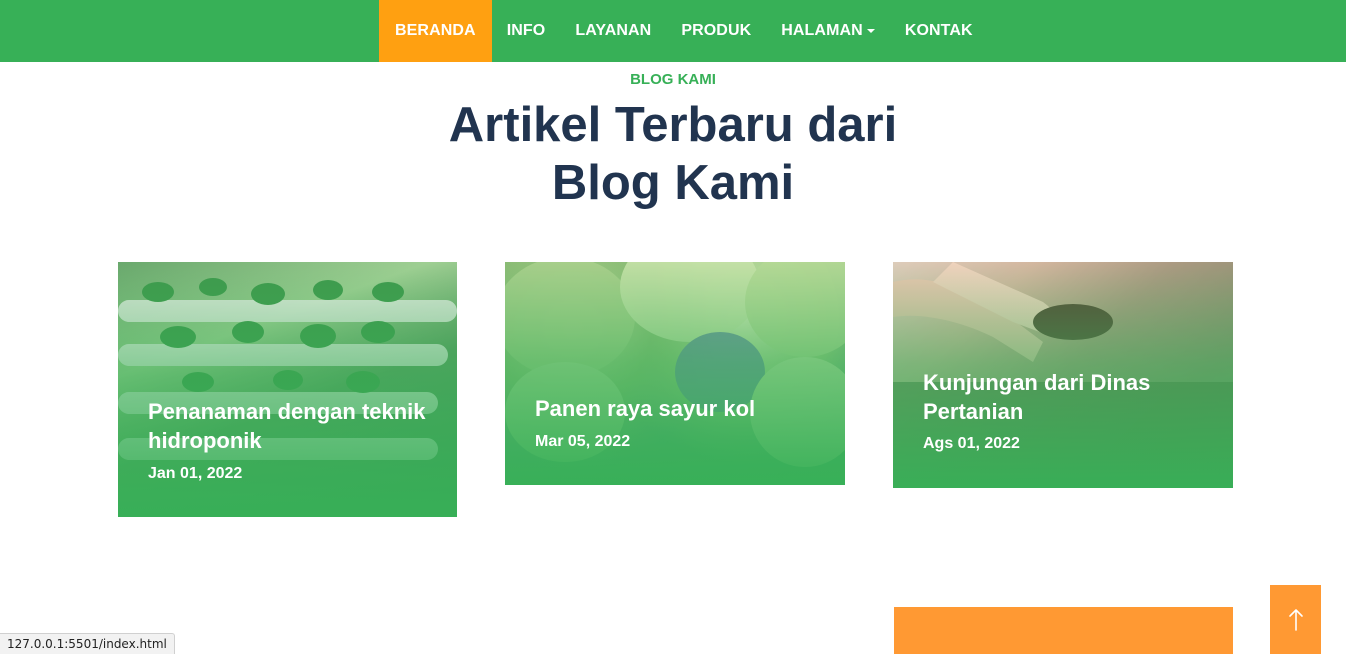 The width and height of the screenshot is (1346, 654). I want to click on card-overlay, so click(675, 373).